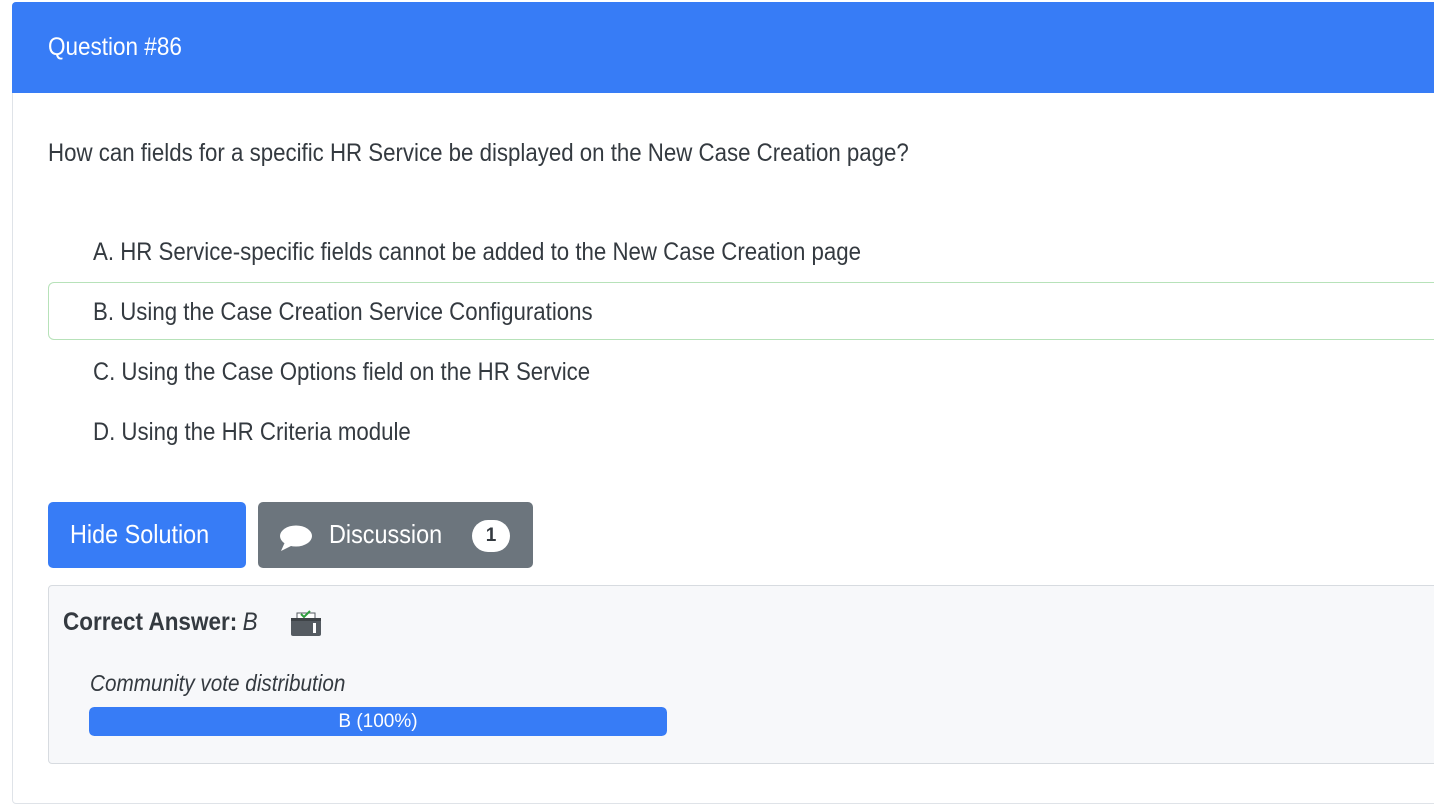  What do you see at coordinates (218, 683) in the screenshot?
I see `vote-distribution-title: Community vote distribution` at bounding box center [218, 683].